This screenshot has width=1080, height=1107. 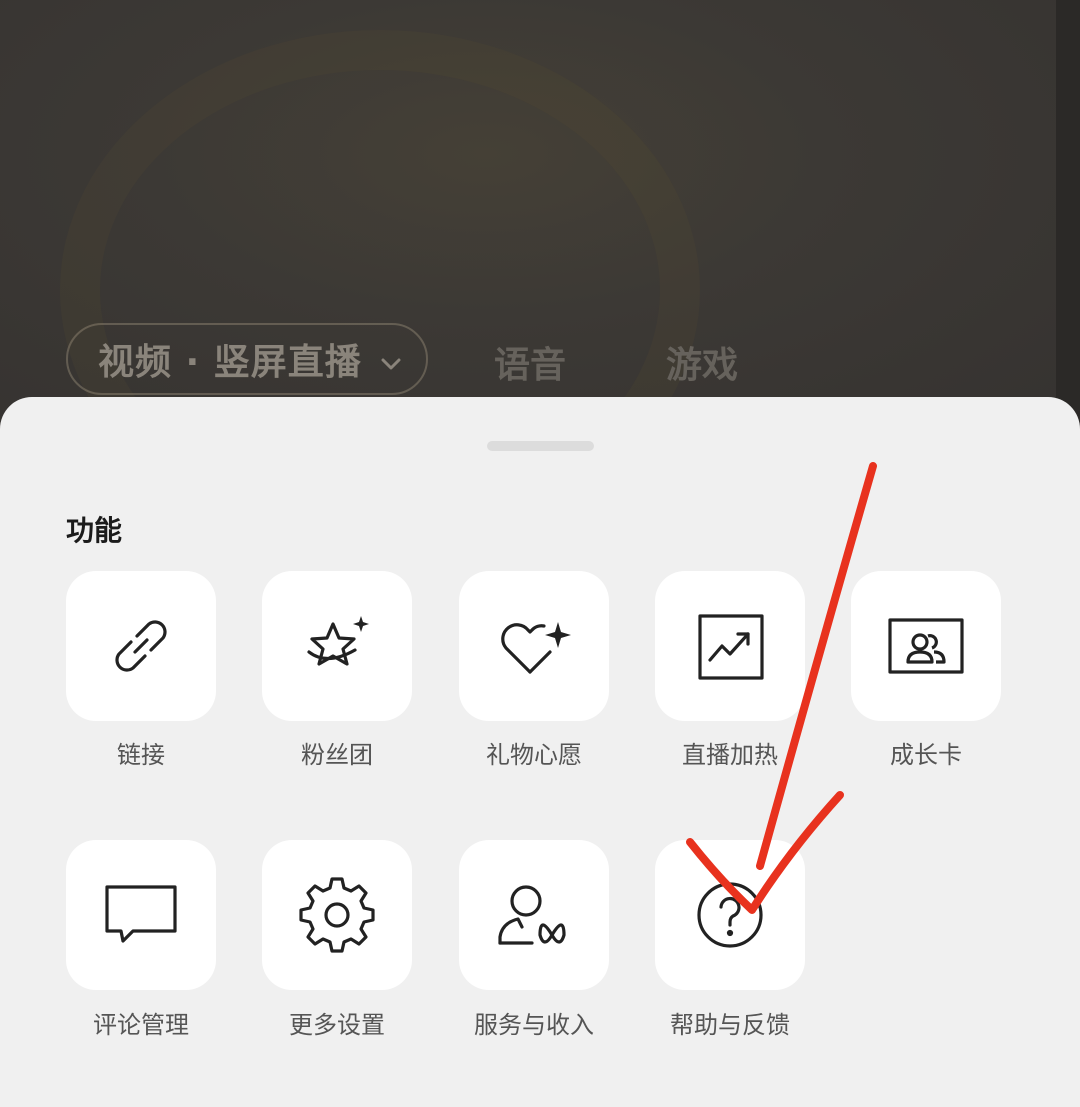 I want to click on preview-edge, so click(x=1068, y=220).